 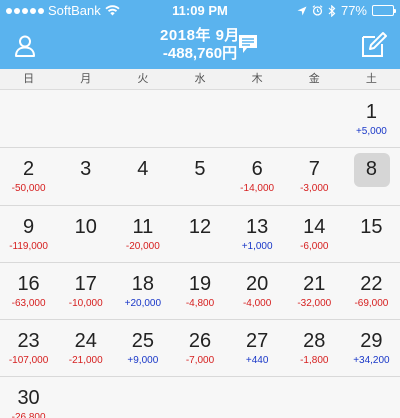 I want to click on day-amount: -14,000, so click(x=257, y=189).